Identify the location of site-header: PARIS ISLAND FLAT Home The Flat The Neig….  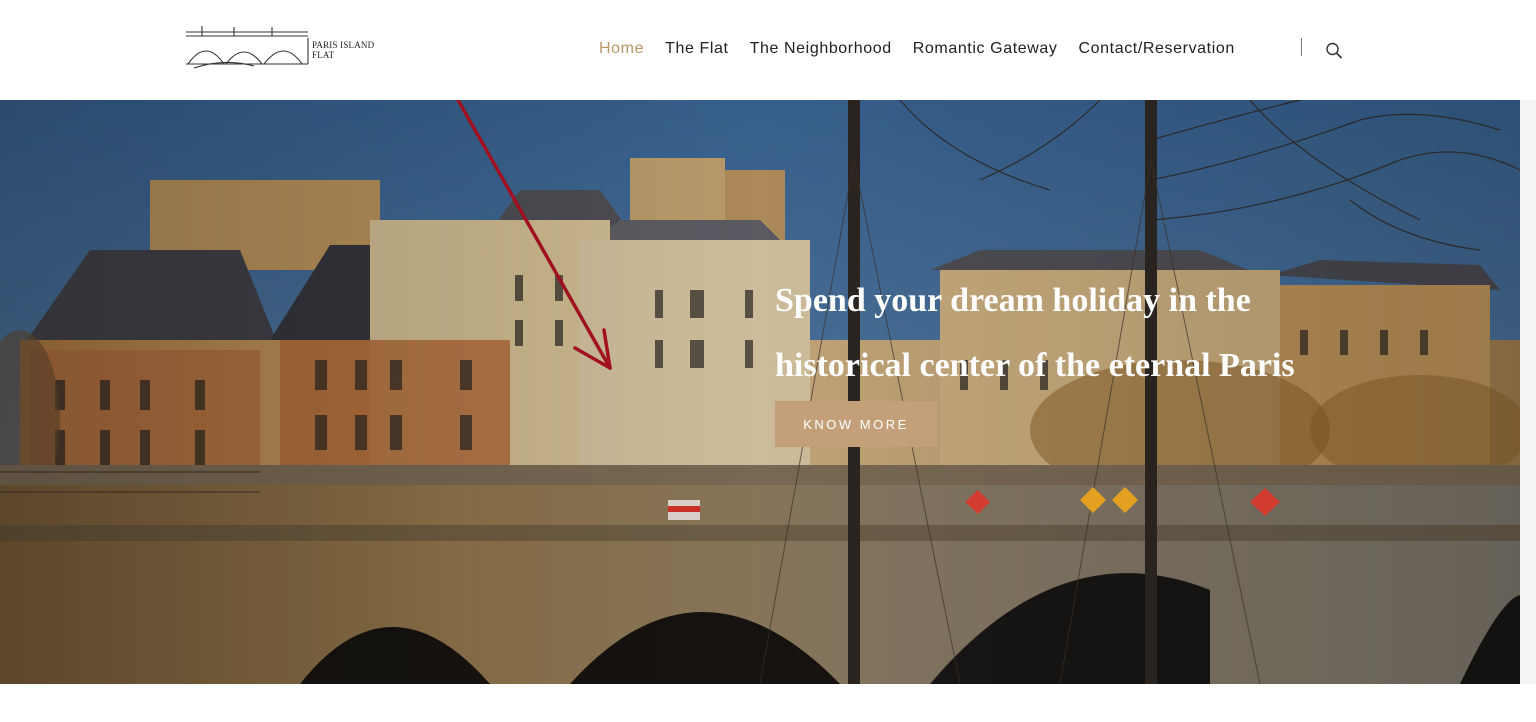
(768, 50).